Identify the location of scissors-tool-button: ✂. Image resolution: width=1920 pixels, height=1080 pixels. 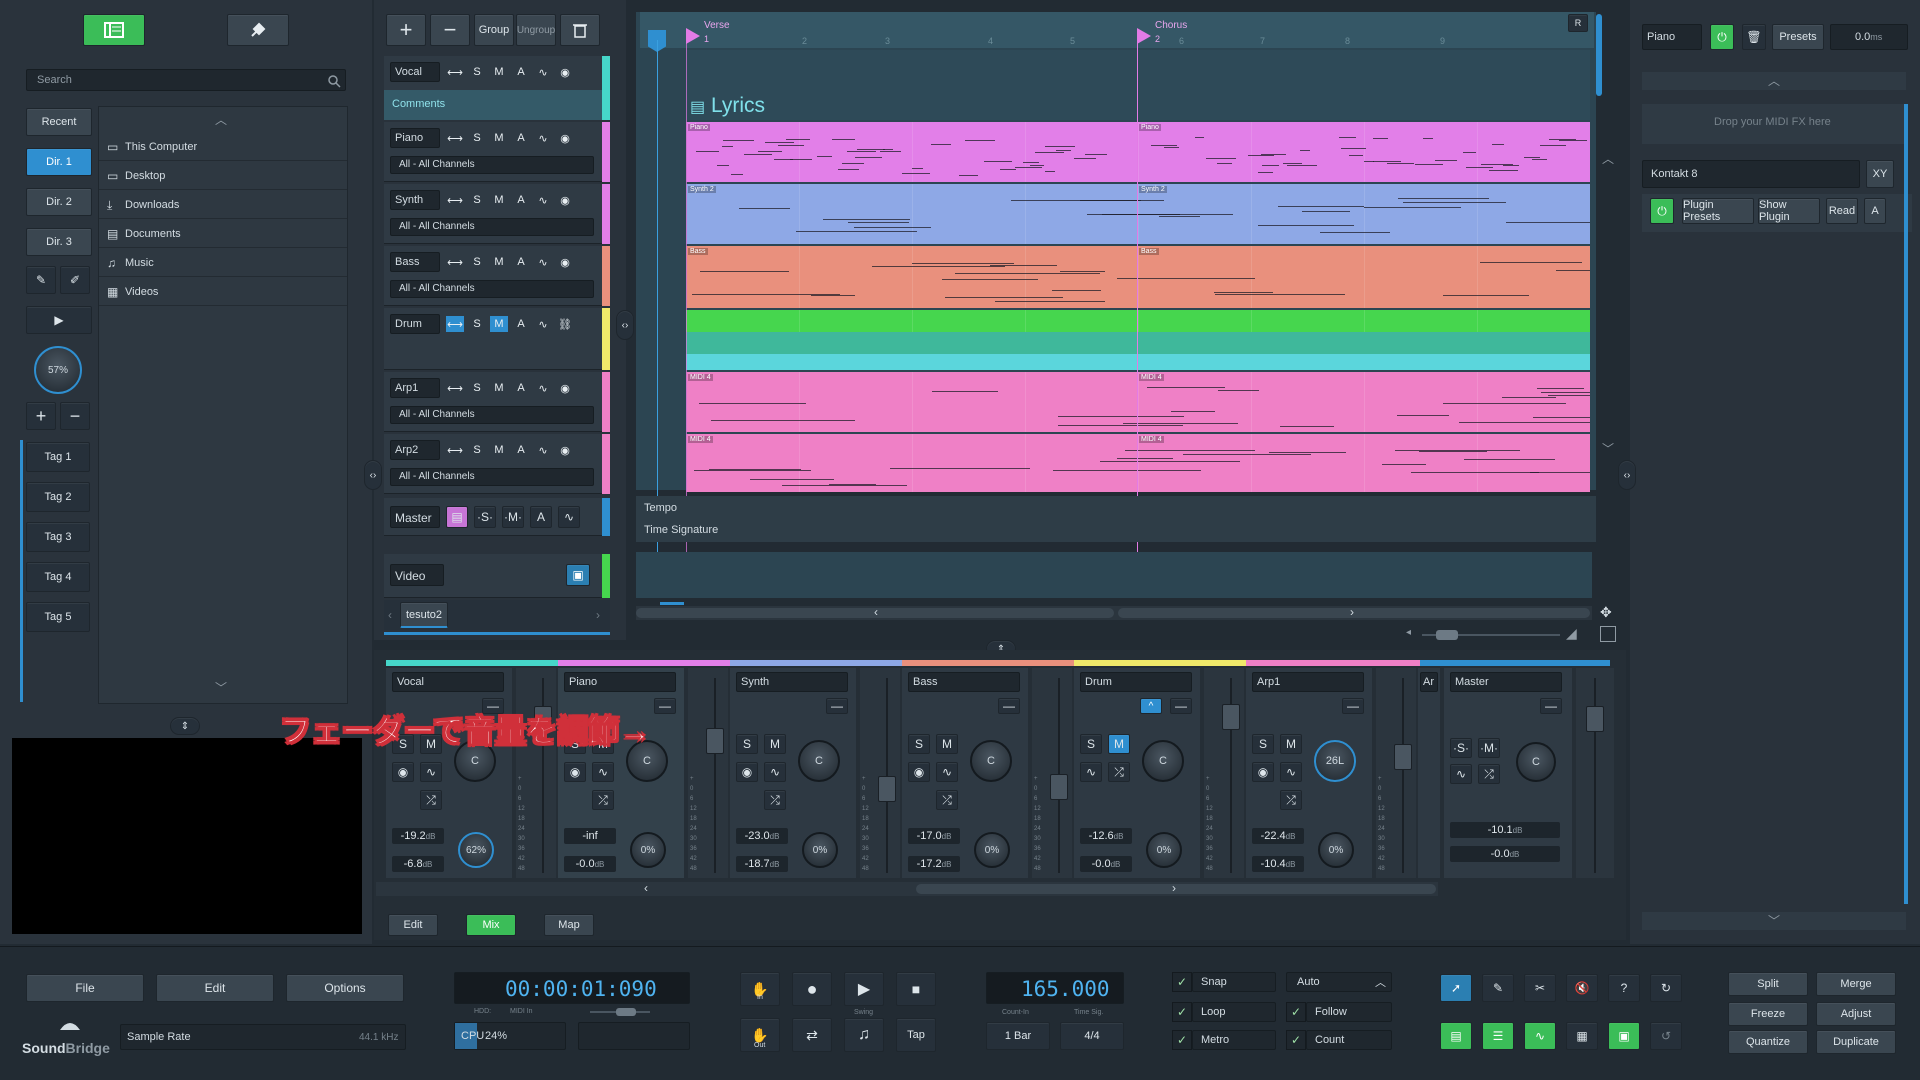
(1540, 988).